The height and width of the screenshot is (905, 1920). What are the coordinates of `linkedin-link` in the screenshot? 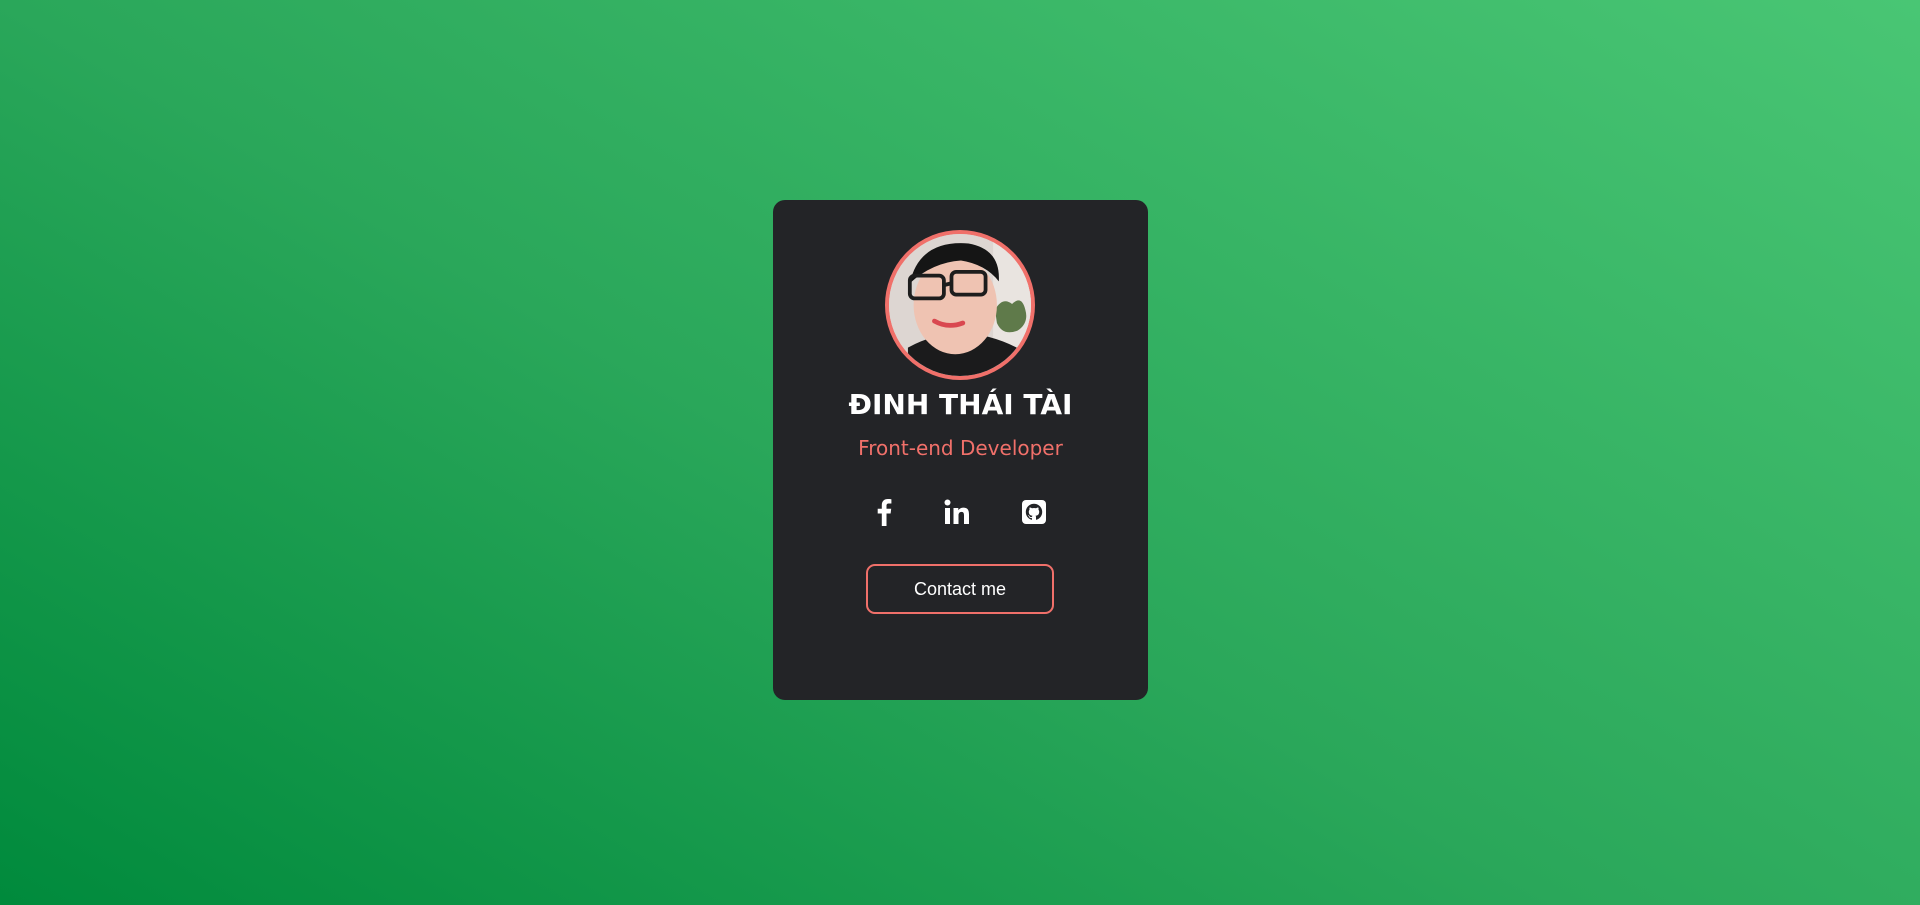 It's located at (957, 512).